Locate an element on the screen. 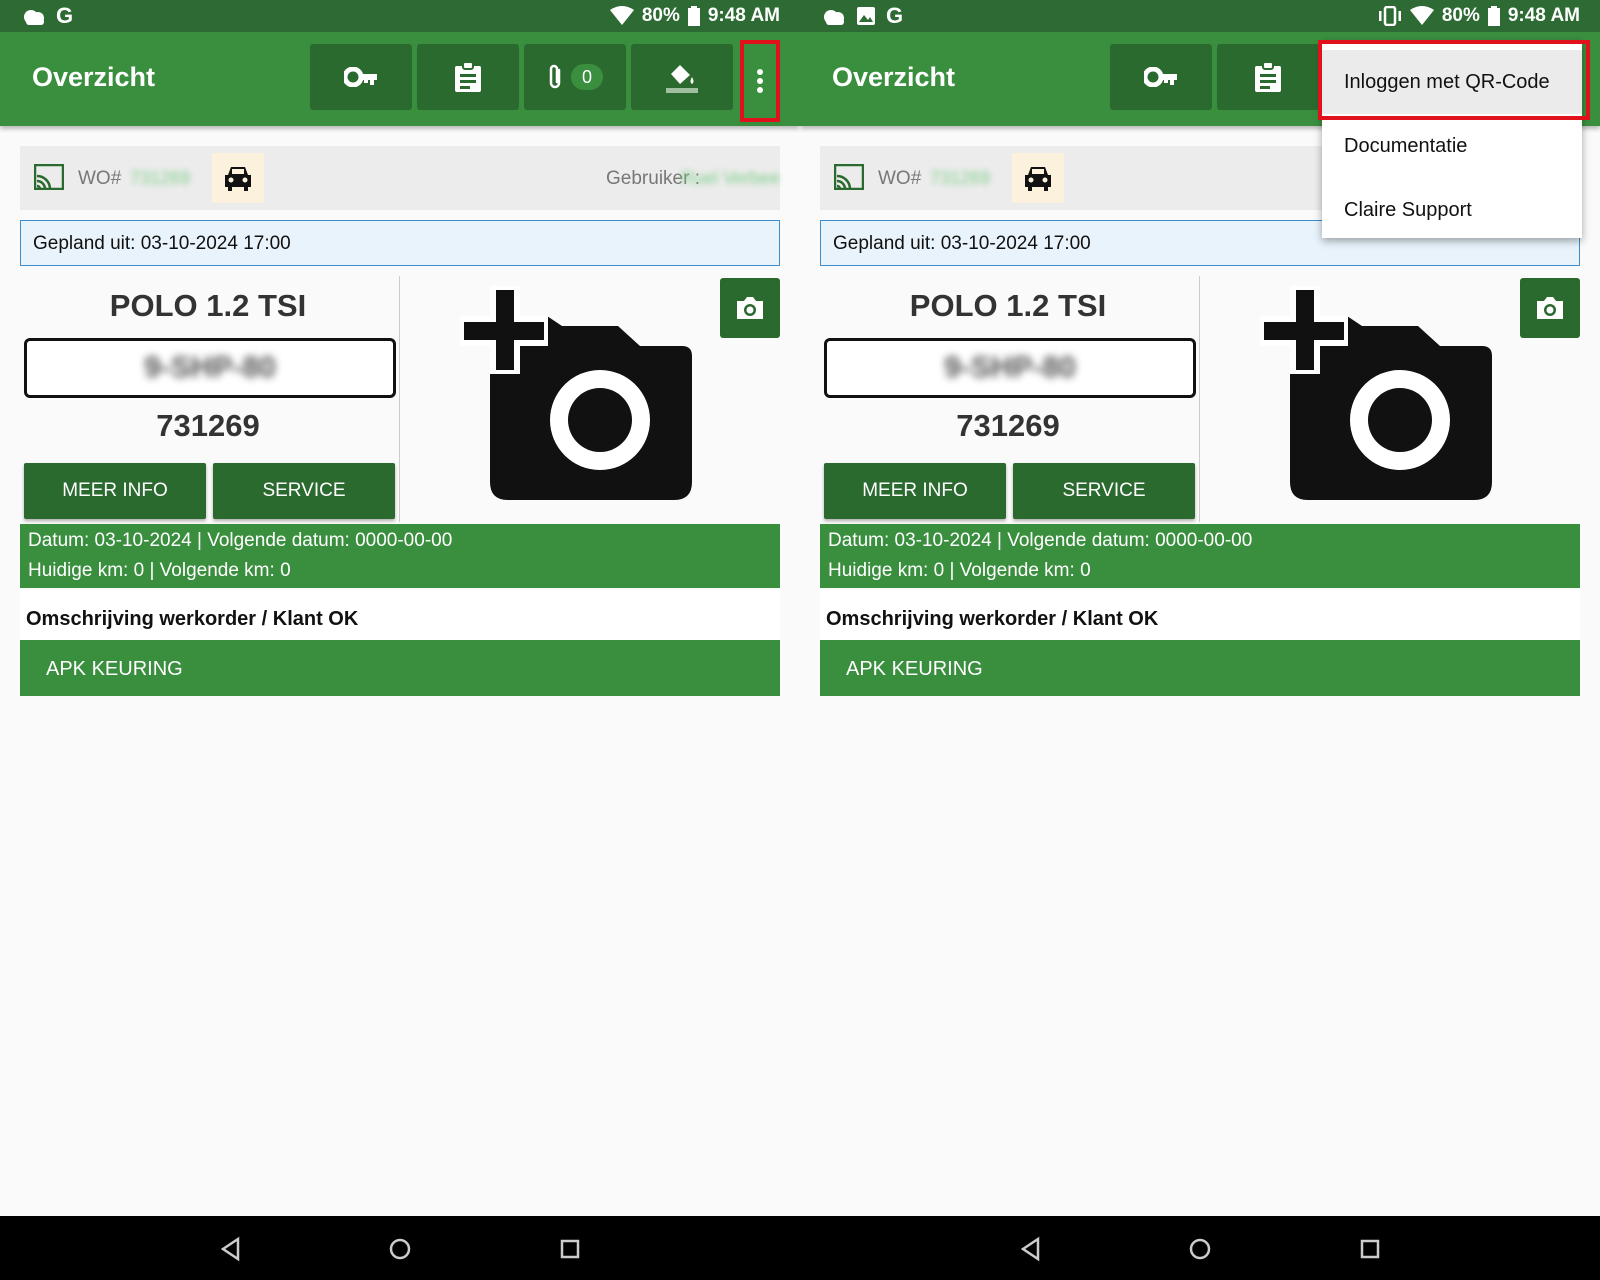 This screenshot has width=1600, height=1280. work-order-strip: WO# 731269 Gebruiker : Ruel Verbee is located at coordinates (400, 178).